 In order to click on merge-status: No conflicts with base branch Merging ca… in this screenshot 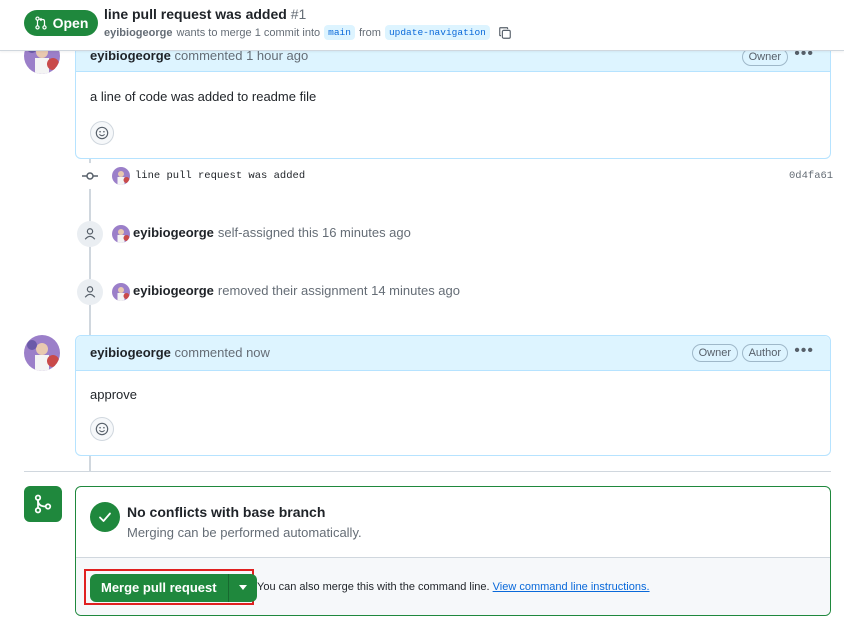, I will do `click(453, 522)`.